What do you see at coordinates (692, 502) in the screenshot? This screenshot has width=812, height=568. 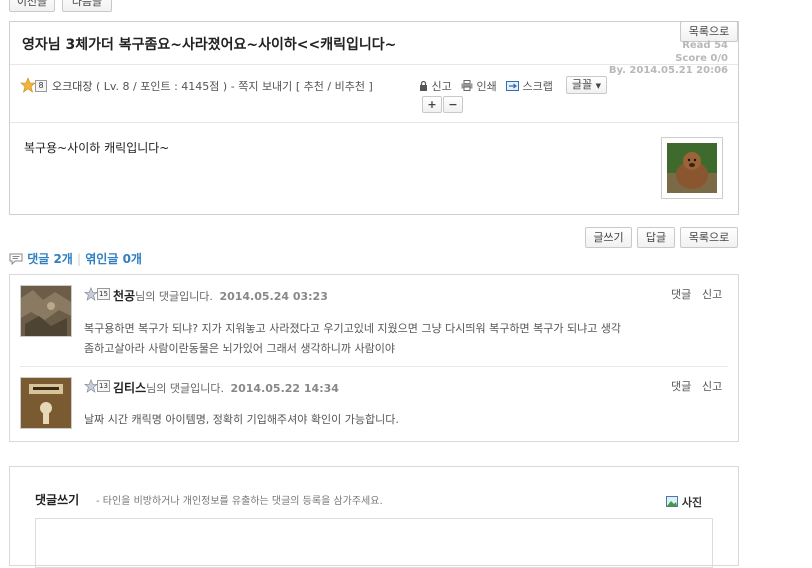 I see `photo-label: 사진` at bounding box center [692, 502].